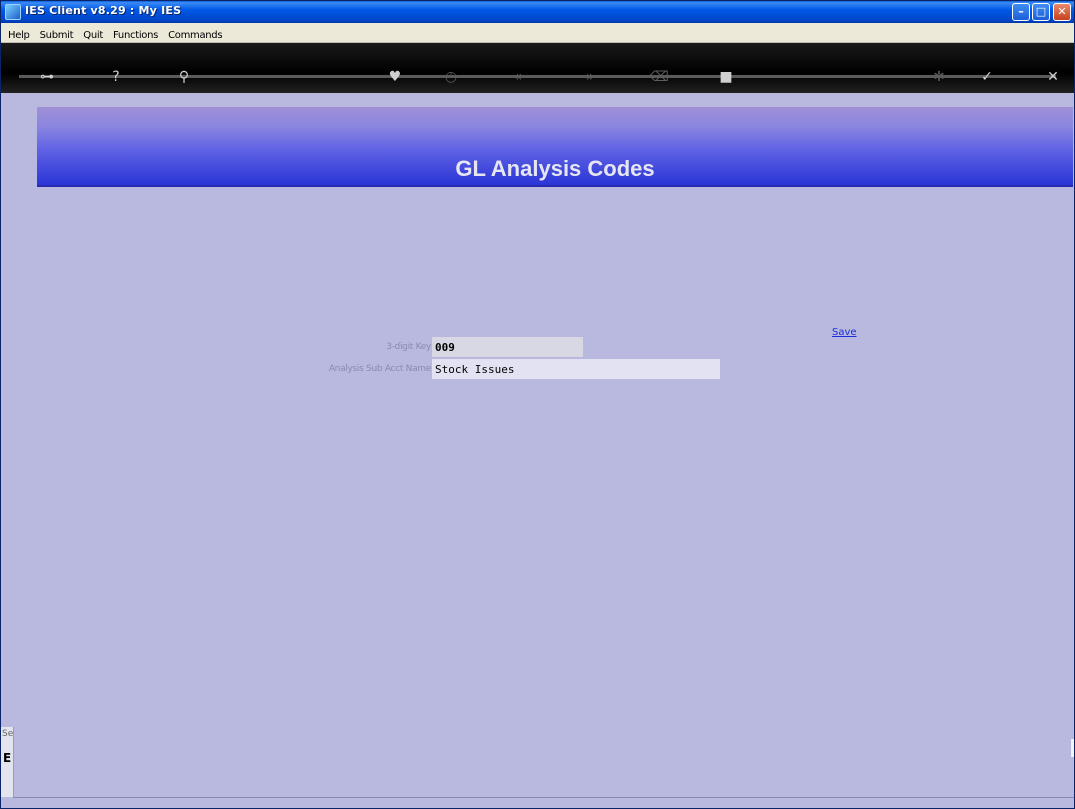  What do you see at coordinates (103, 10) in the screenshot?
I see `window-title: IES Client v8.29 : My IES` at bounding box center [103, 10].